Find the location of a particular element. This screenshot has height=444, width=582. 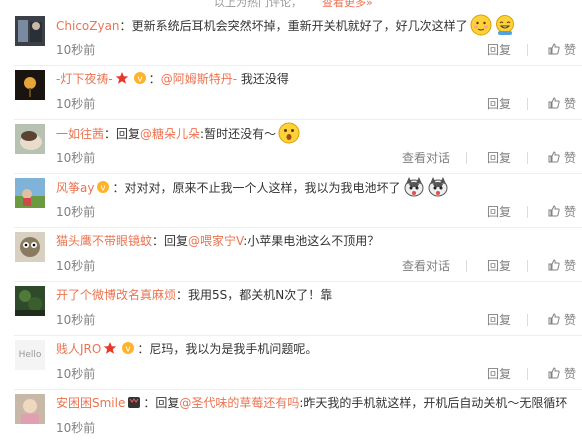

comment-text: :昨天我的手机就这样，开机后自动关机～无限循环 is located at coordinates (433, 403).